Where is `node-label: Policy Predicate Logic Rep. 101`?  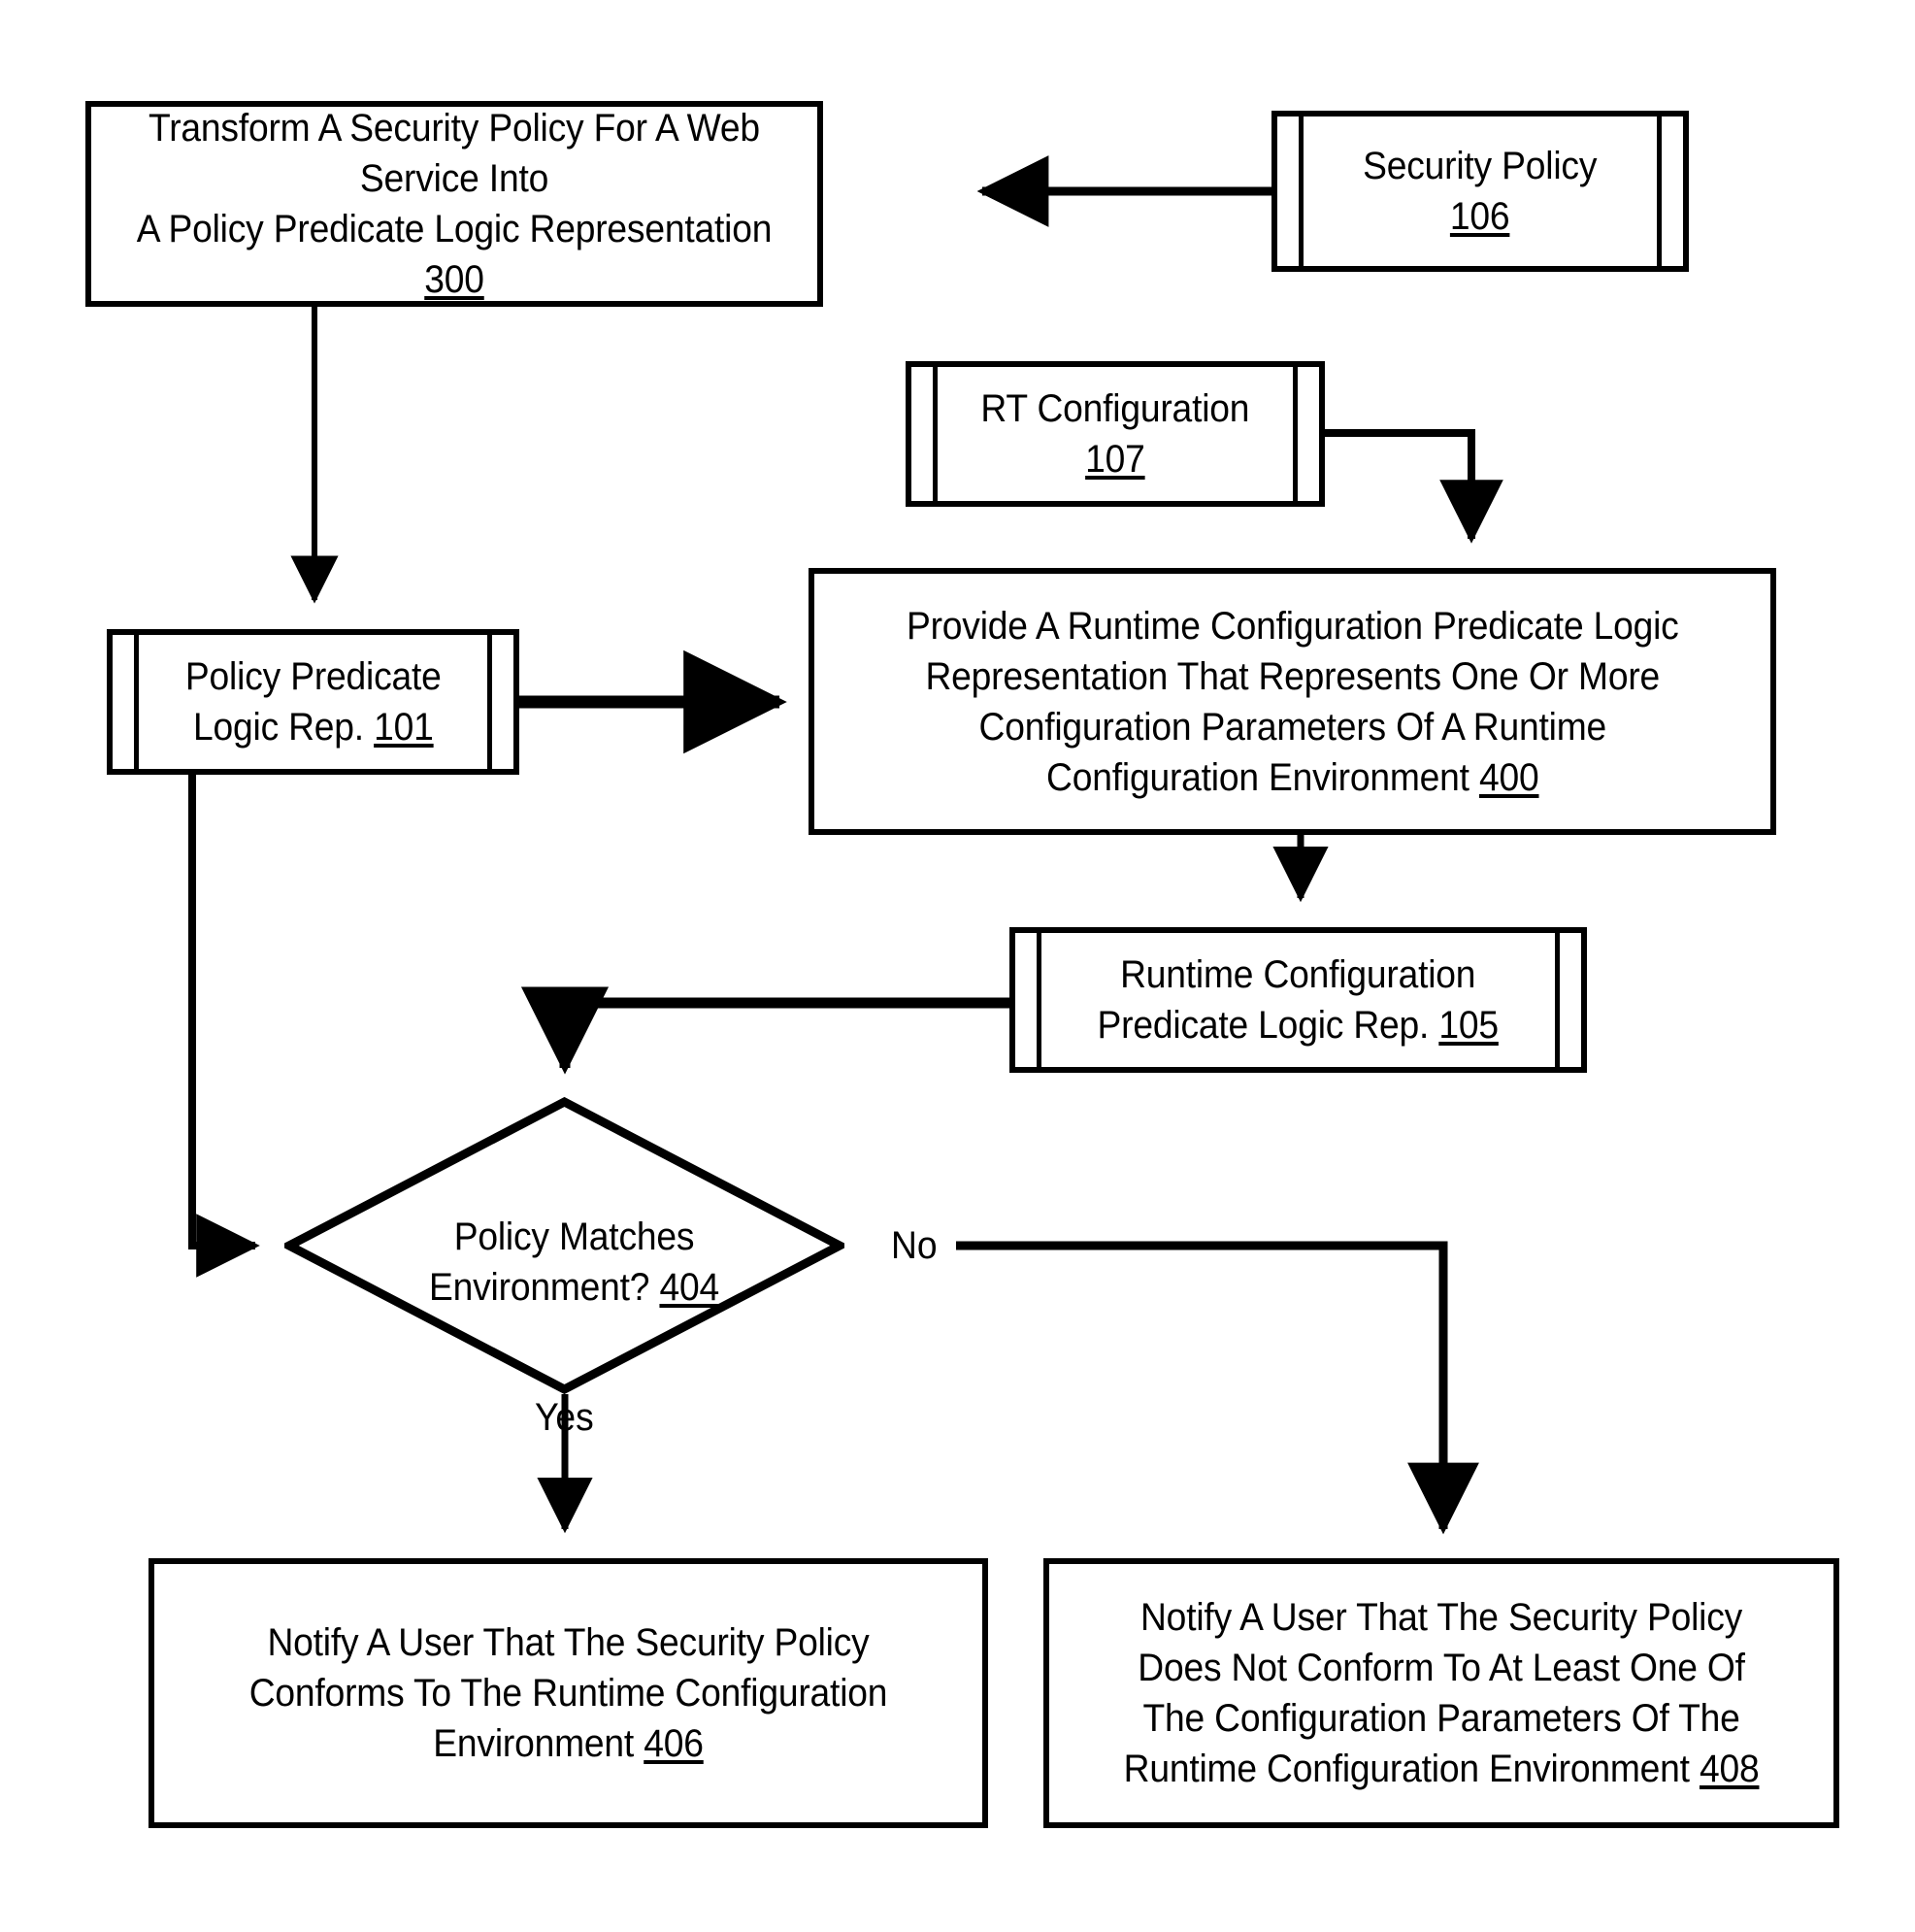
node-label: Policy Predicate Logic Rep. 101 is located at coordinates (313, 702).